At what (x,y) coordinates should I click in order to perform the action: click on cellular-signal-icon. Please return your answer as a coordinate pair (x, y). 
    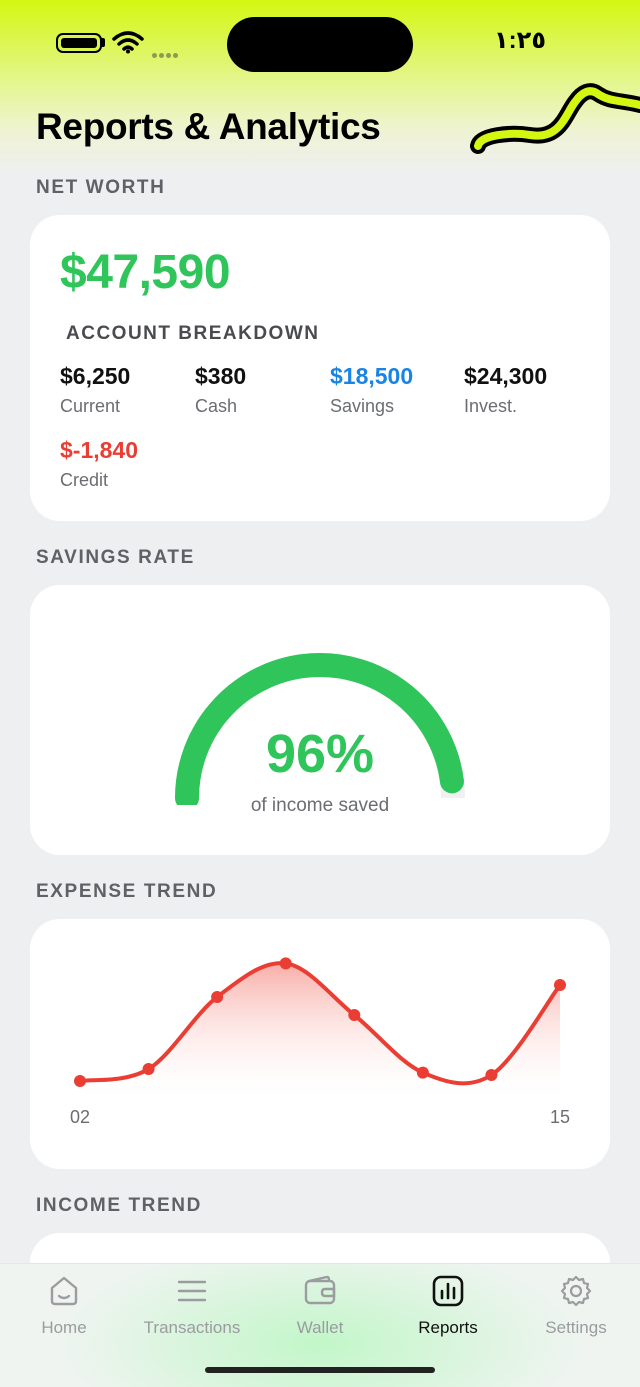
    Looking at the image, I should click on (169, 51).